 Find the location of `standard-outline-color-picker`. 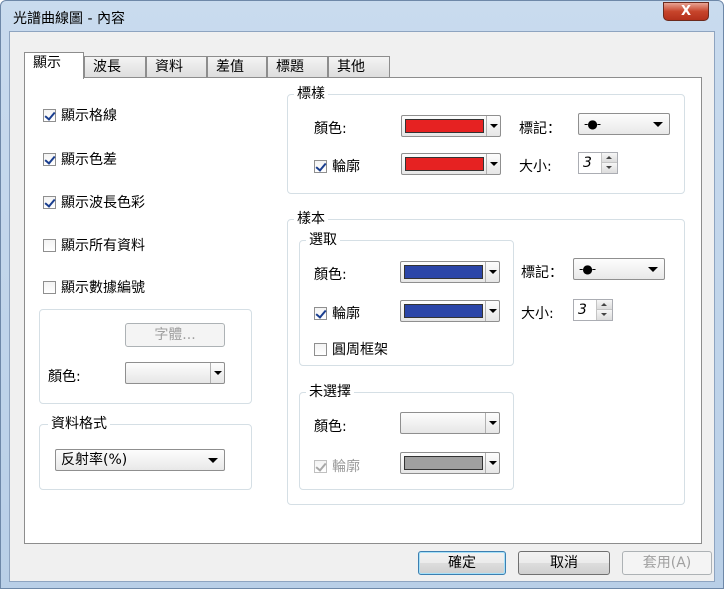

standard-outline-color-picker is located at coordinates (451, 164).